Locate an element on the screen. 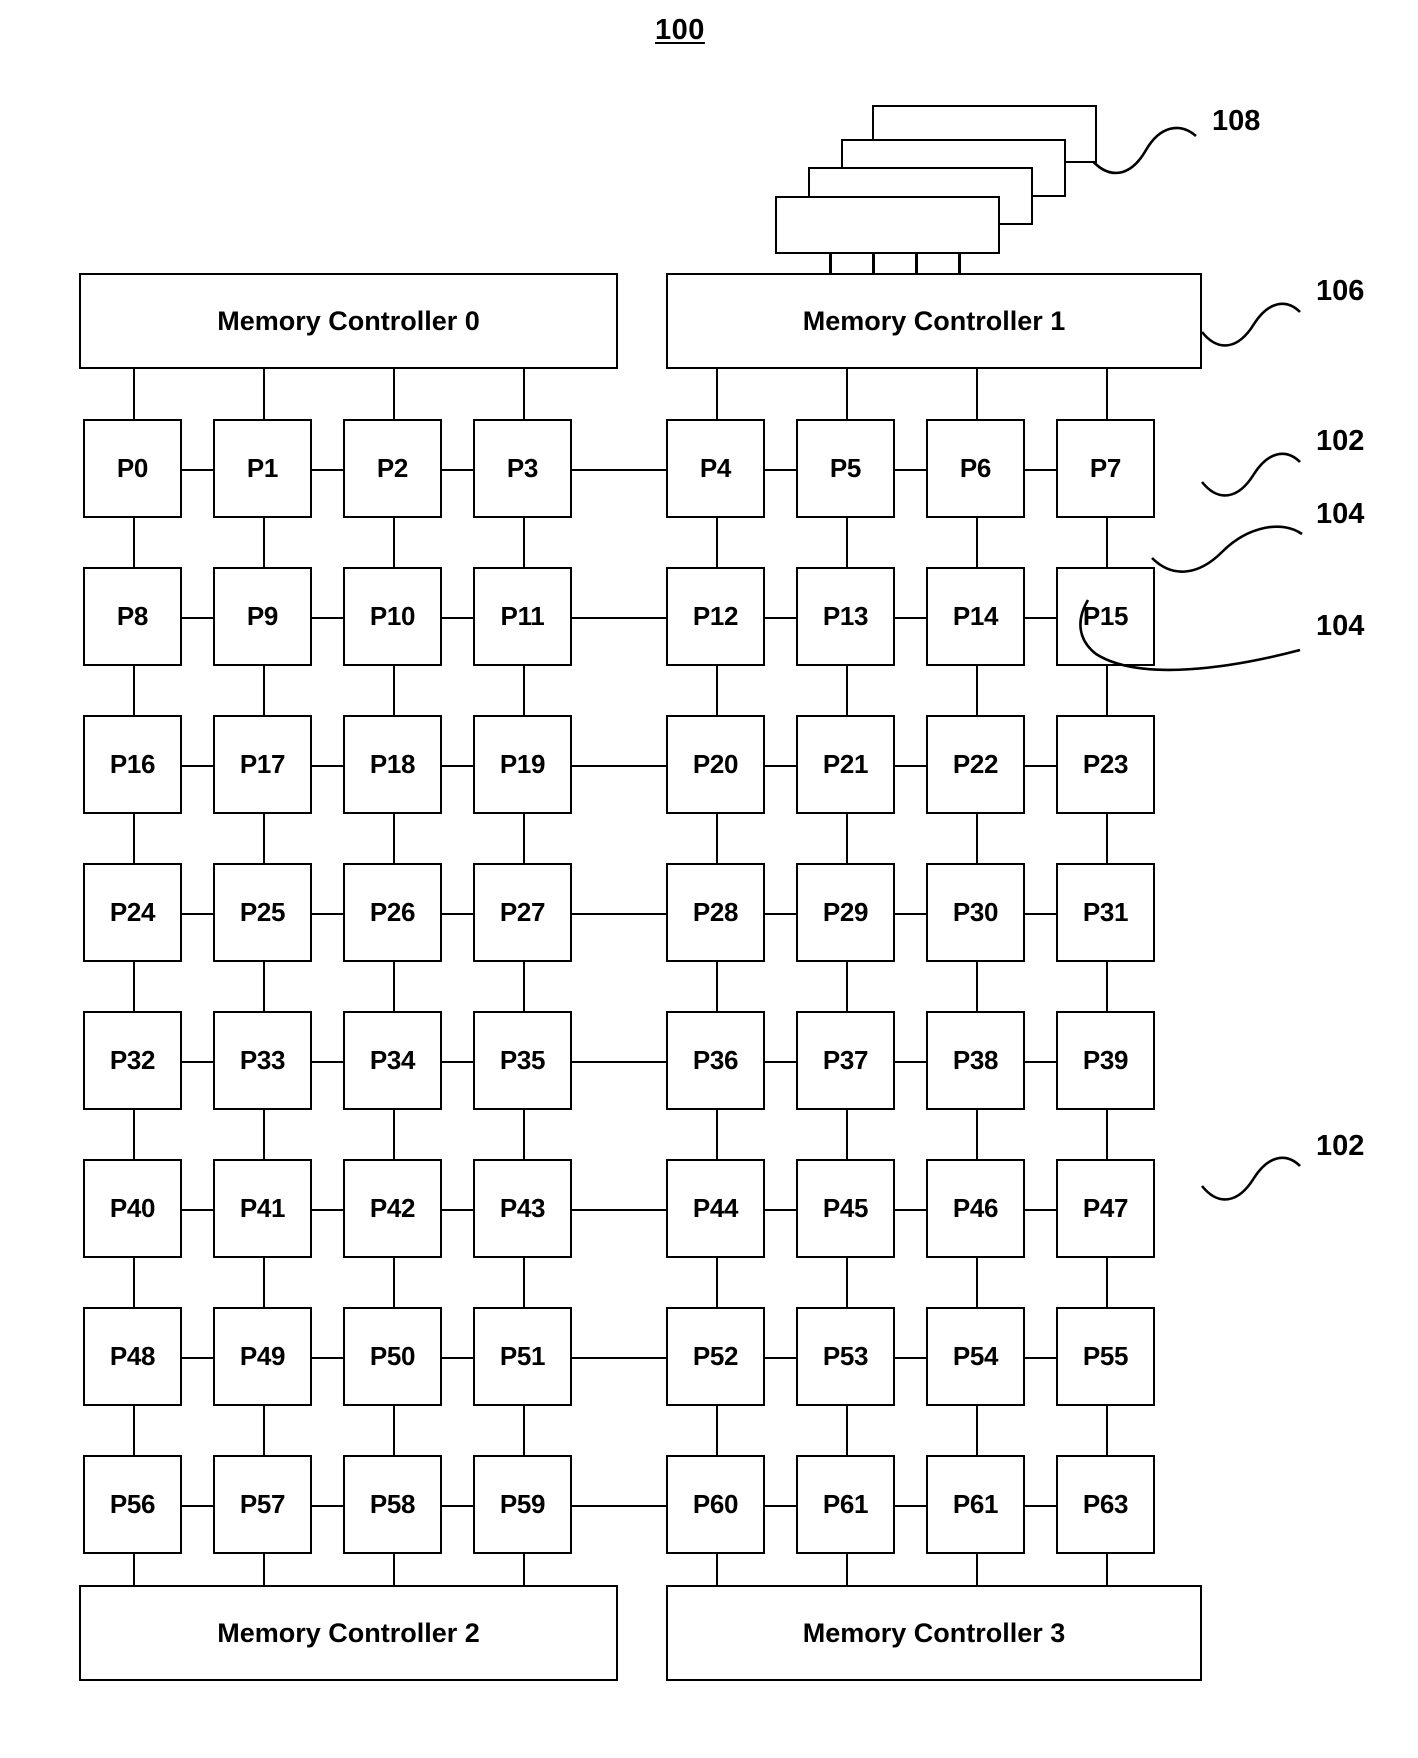  reference-leader-lines is located at coordinates (1191, 663).